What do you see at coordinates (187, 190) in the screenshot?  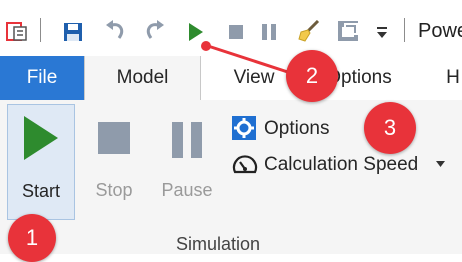 I see `pause-label: Pause` at bounding box center [187, 190].